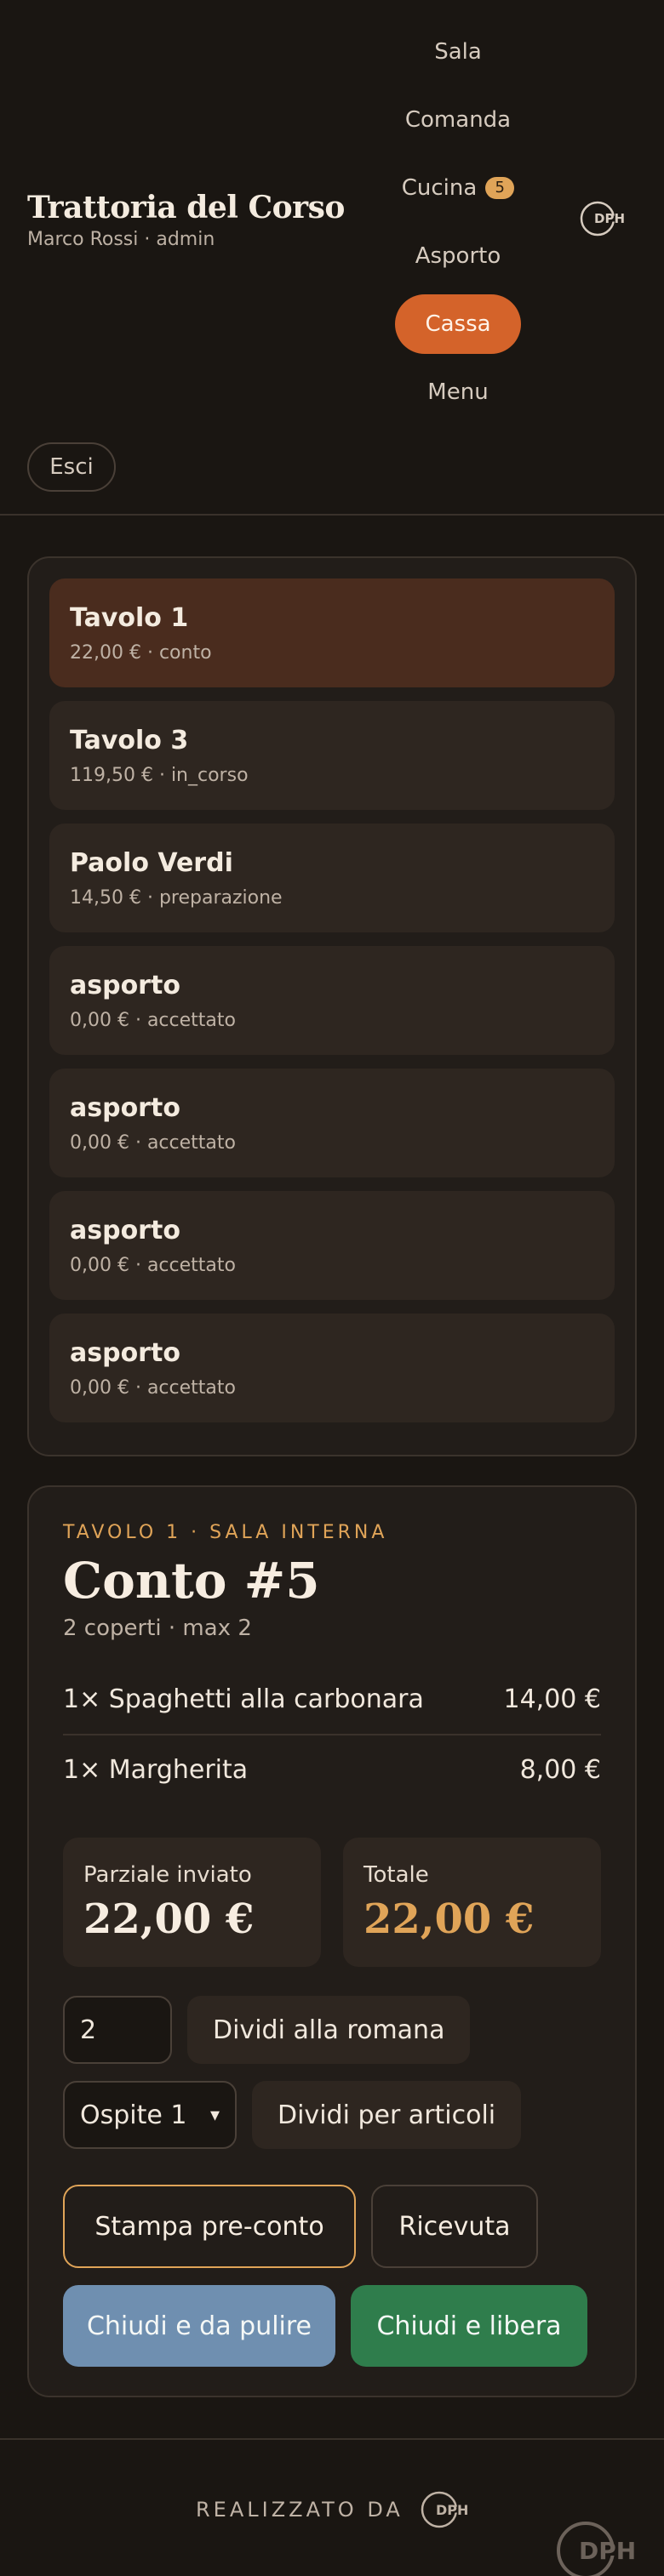  I want to click on order-meta: 119,50 € · in_corso, so click(159, 775).